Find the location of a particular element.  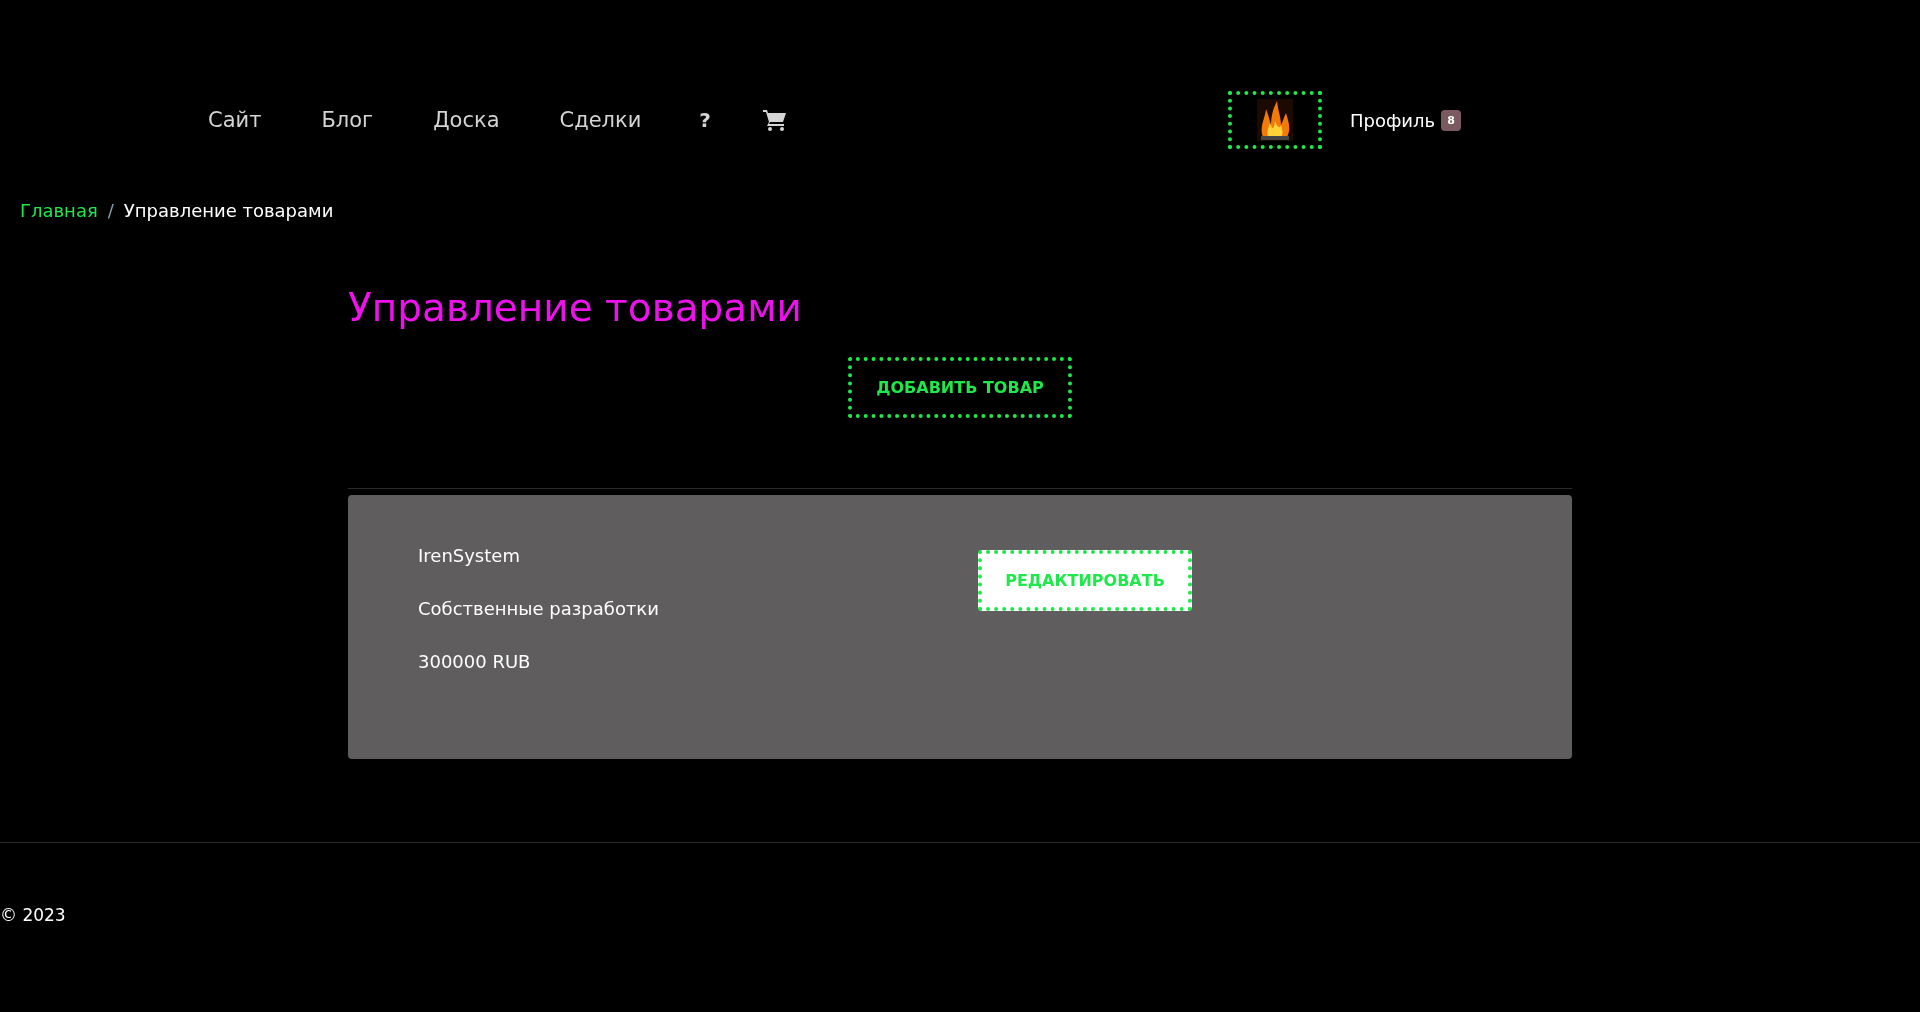

add-product-button: ДОБАВИТЬ ТОВАР is located at coordinates (960, 387).